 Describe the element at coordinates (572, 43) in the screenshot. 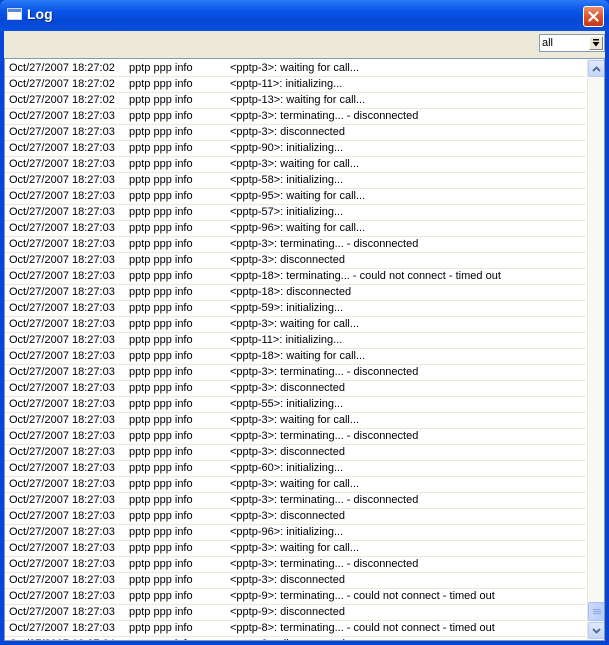

I see `filter-select: all` at that location.